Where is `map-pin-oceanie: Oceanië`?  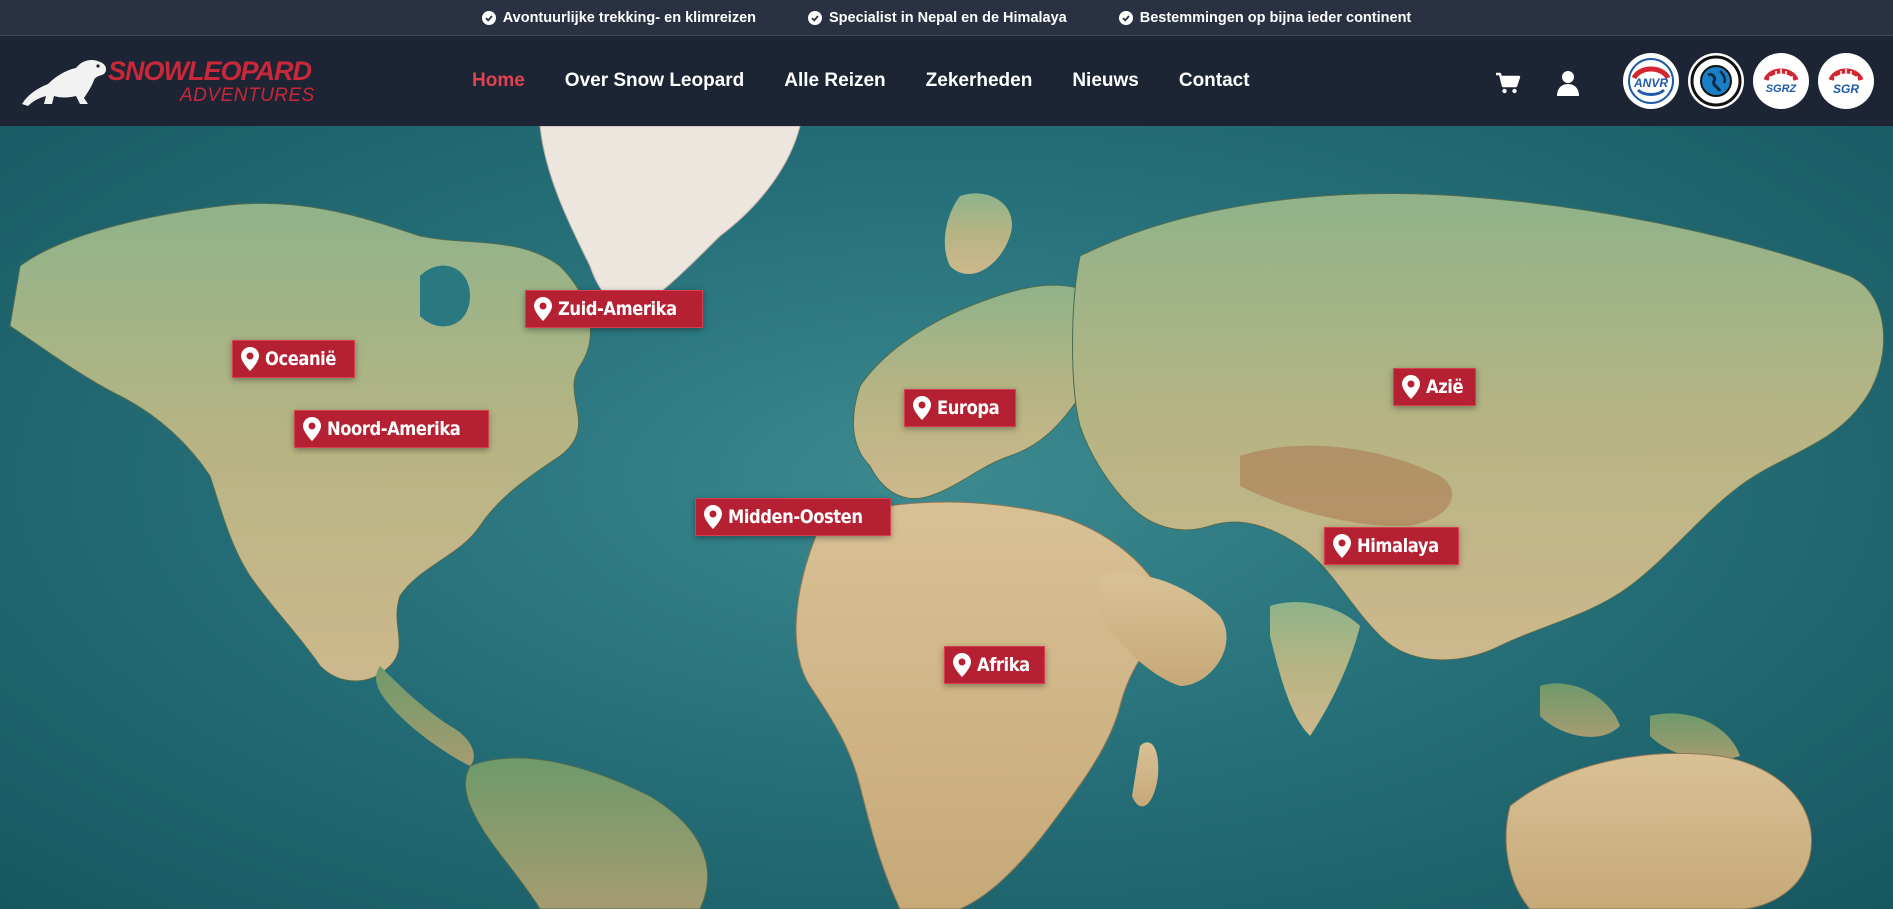 map-pin-oceanie: Oceanië is located at coordinates (293, 359).